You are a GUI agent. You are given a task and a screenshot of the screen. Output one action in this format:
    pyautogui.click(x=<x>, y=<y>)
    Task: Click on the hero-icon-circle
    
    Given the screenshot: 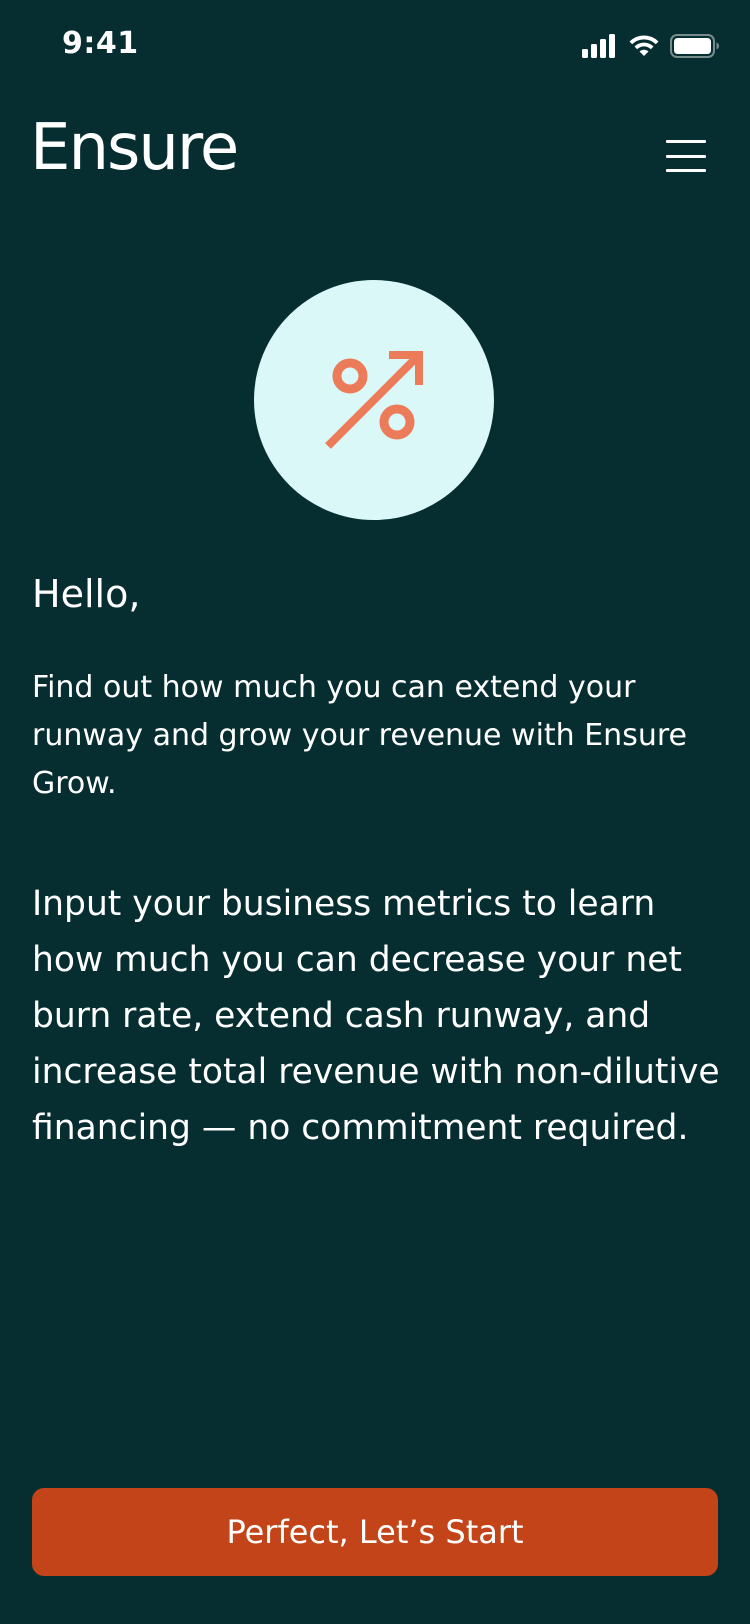 What is the action you would take?
    pyautogui.click(x=374, y=400)
    